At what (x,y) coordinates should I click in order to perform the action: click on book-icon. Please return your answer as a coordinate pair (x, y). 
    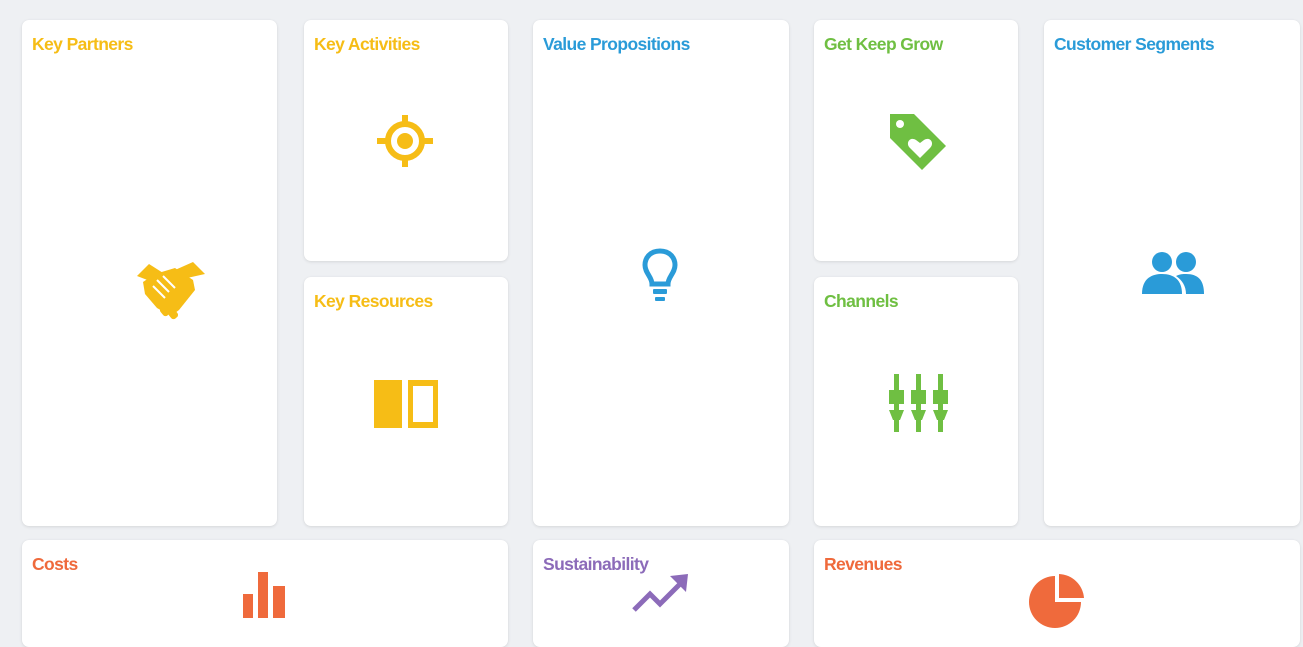
    Looking at the image, I should click on (406, 404).